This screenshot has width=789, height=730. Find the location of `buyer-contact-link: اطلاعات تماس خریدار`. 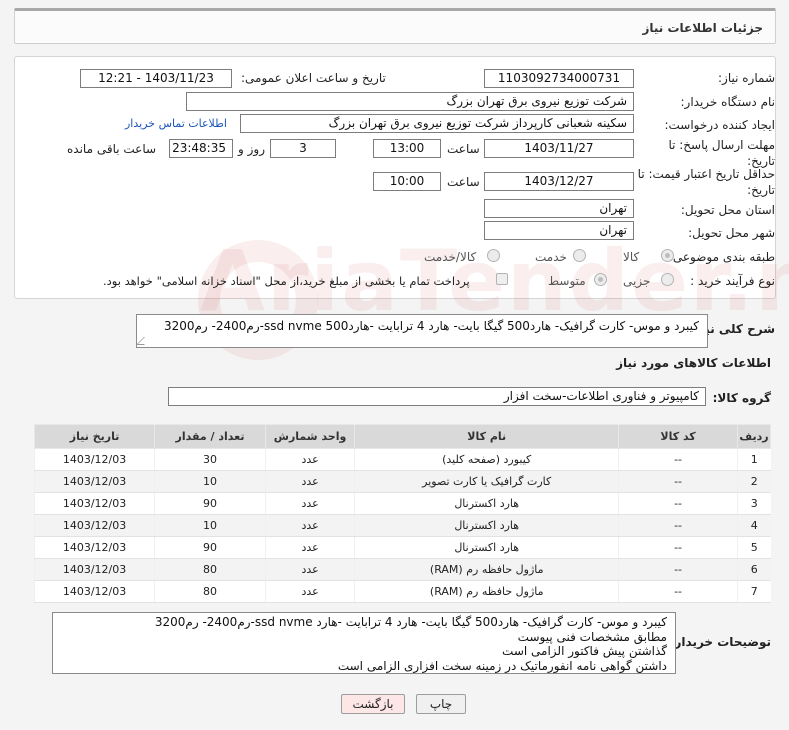

buyer-contact-link: اطلاعات تماس خریدار is located at coordinates (176, 123).